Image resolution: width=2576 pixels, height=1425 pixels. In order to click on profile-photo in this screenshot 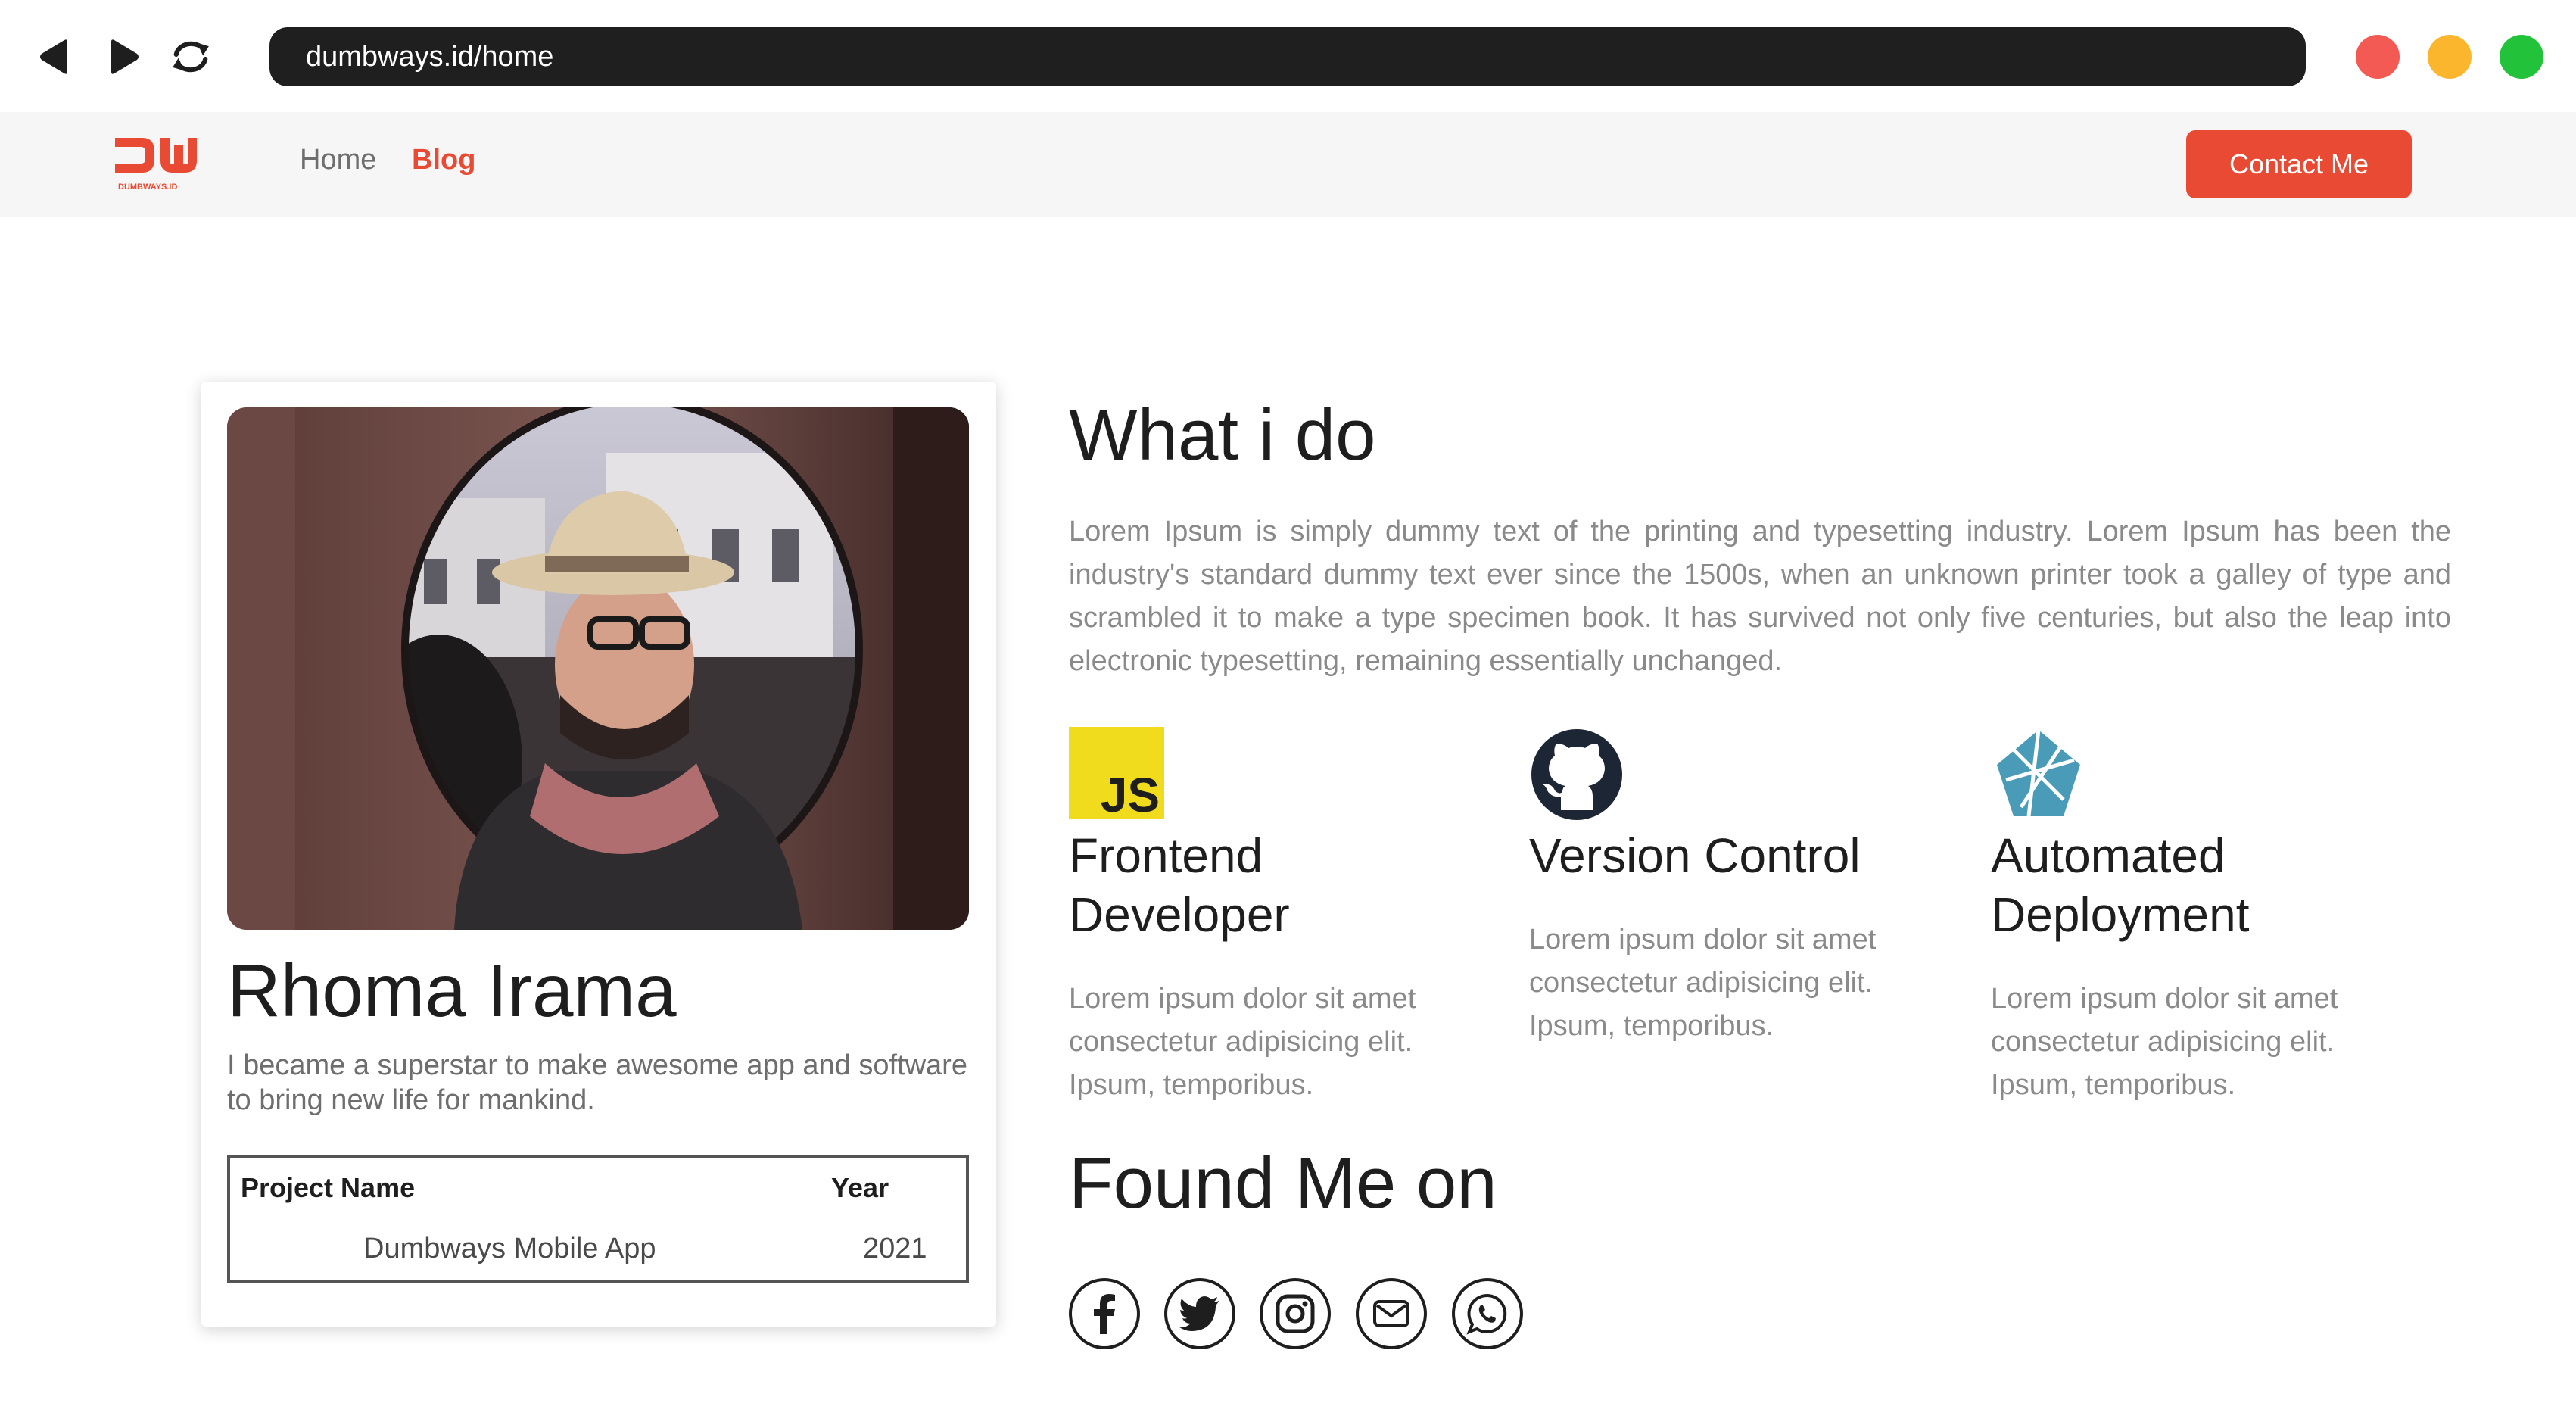, I will do `click(598, 668)`.